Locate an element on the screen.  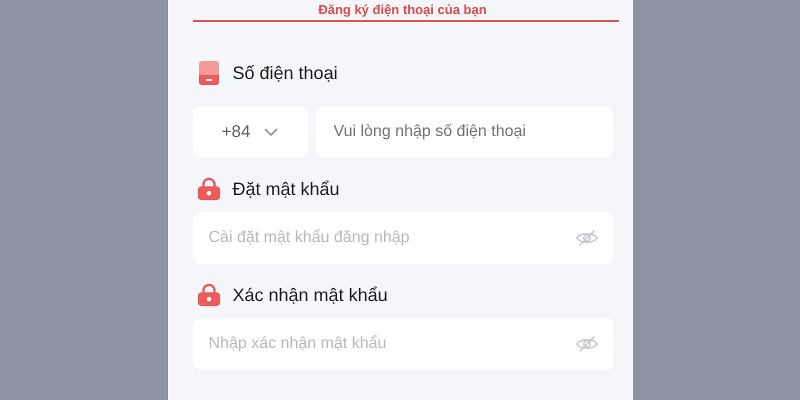
country-code-dropdown: +84 is located at coordinates (250, 132).